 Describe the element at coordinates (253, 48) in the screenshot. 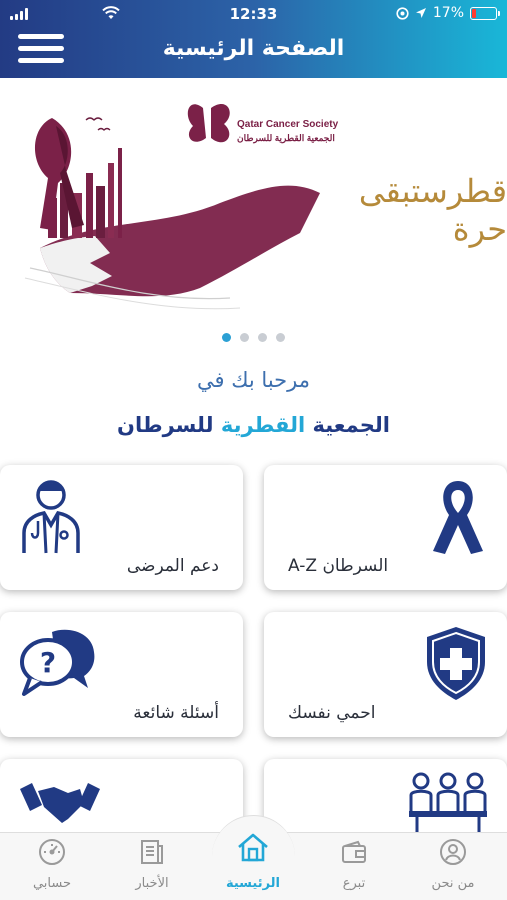

I see `page-title: الصفحة الرئيسية` at that location.